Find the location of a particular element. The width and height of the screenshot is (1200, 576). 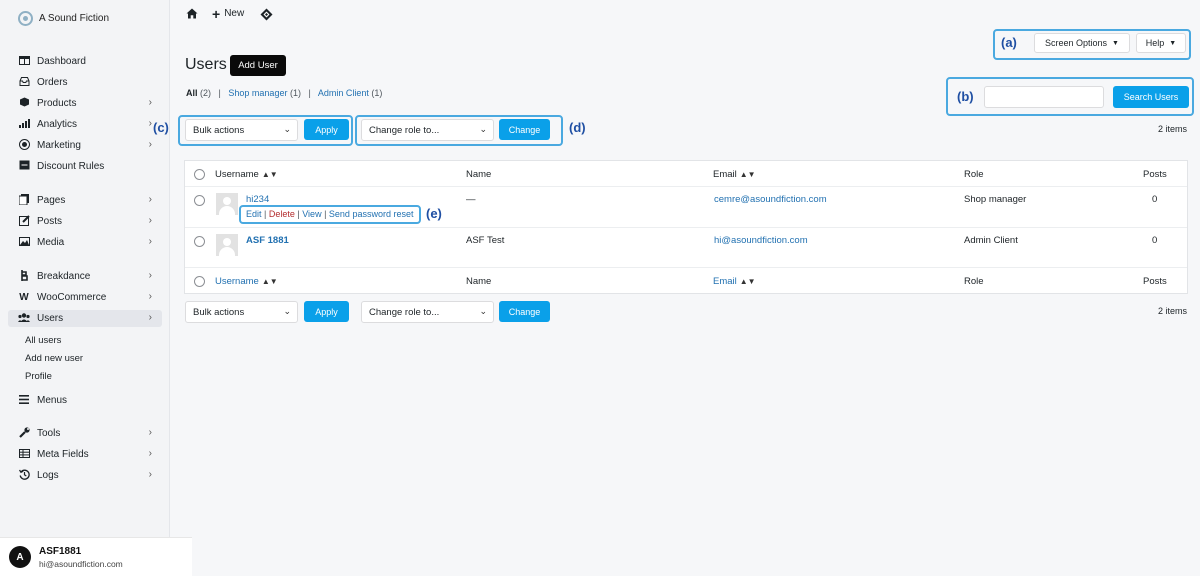

help-button: Help ▼ is located at coordinates (1161, 43).